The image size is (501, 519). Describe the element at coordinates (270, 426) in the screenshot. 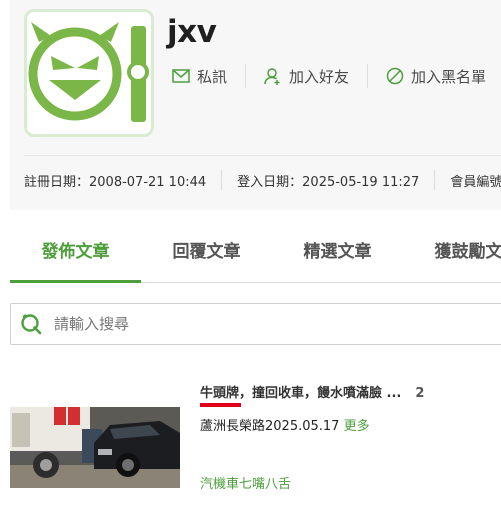

I see `post-excerpt-text: 蘆洲長榮路2025.05.17` at that location.